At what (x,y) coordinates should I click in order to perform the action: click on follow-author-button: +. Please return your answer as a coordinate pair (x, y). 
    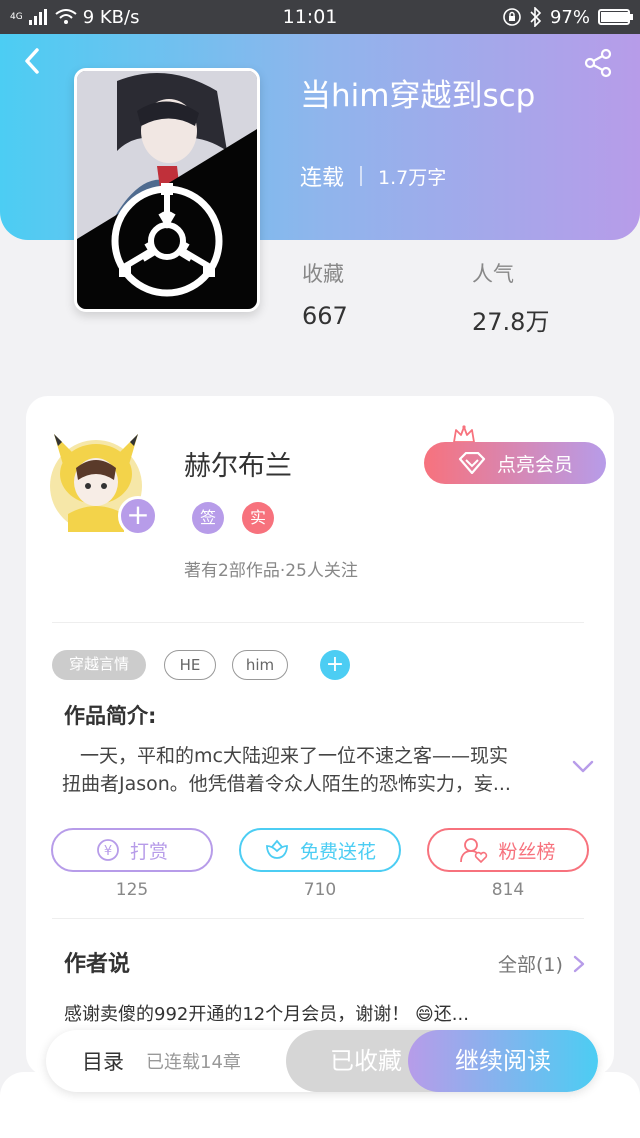
    Looking at the image, I should click on (138, 516).